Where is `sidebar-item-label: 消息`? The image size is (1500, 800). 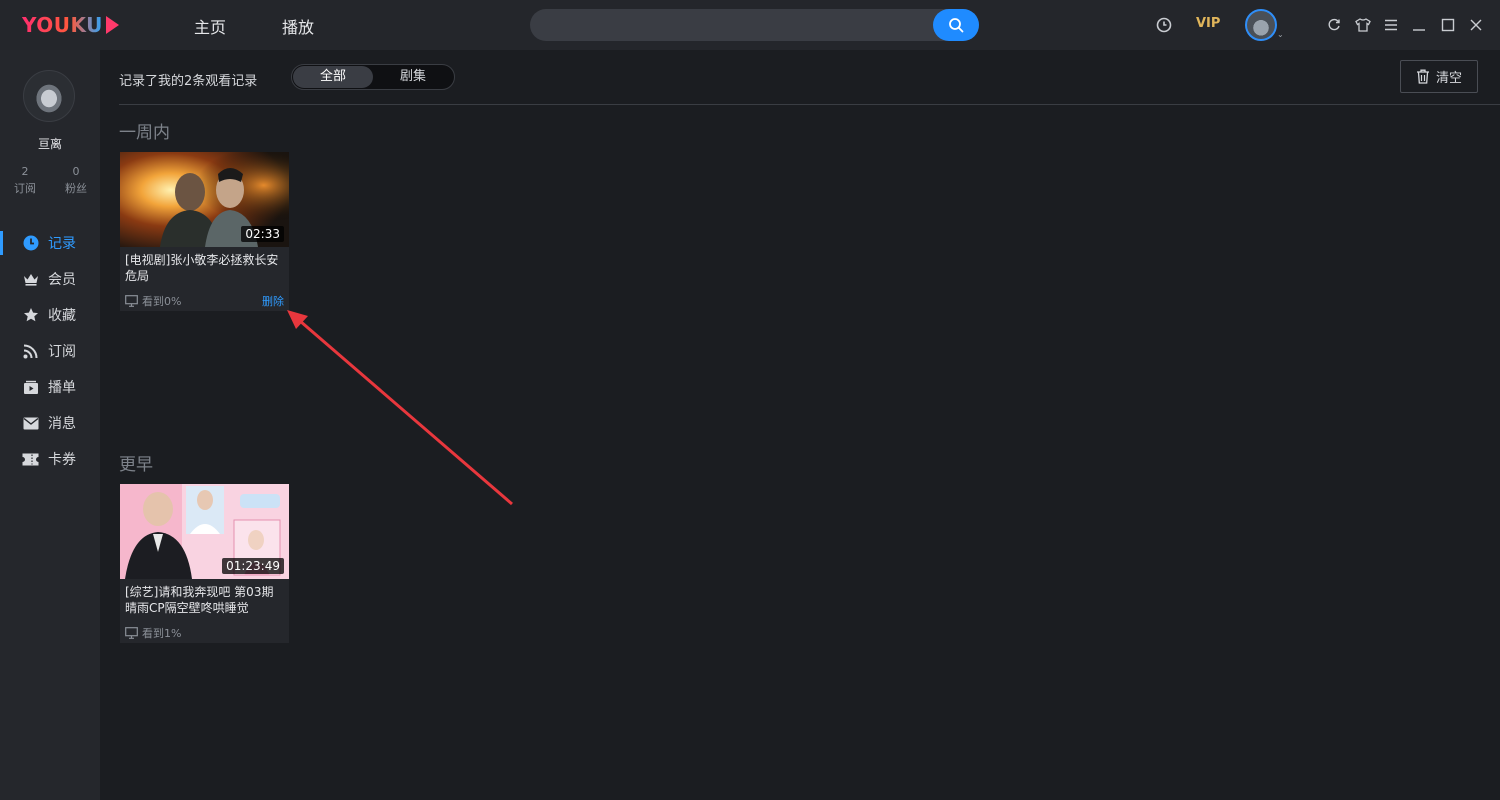 sidebar-item-label: 消息 is located at coordinates (62, 424).